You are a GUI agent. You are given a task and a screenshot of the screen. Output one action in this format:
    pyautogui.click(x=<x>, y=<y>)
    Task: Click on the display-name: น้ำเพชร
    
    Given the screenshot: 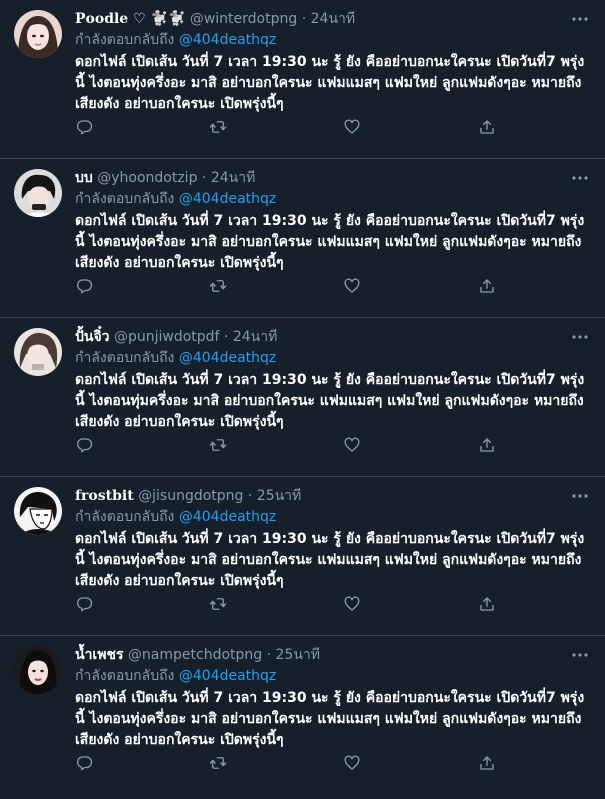 What is the action you would take?
    pyautogui.click(x=99, y=655)
    